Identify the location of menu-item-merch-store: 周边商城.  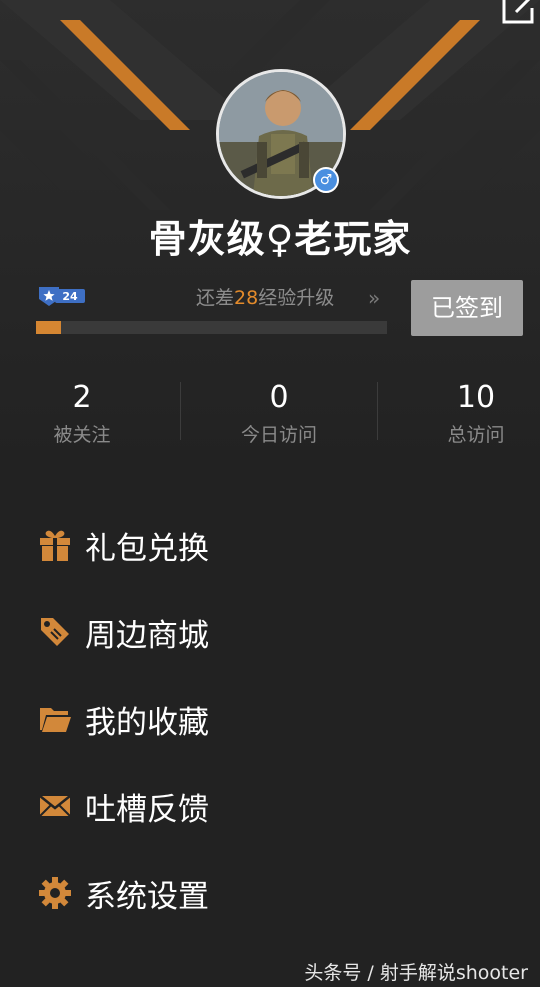
(270, 632).